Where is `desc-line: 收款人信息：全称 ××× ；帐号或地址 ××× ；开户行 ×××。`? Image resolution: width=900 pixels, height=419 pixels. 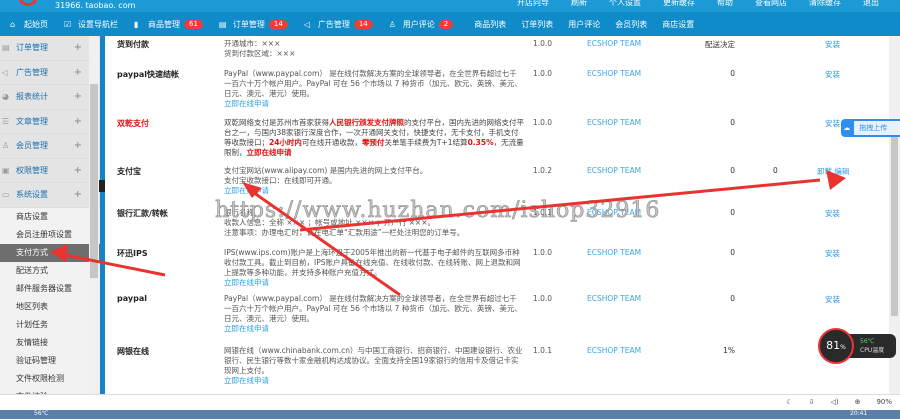
desc-line: 收款人信息：全称 ××× ；帐号或地址 ××× ；开户行 ×××。 is located at coordinates (329, 222).